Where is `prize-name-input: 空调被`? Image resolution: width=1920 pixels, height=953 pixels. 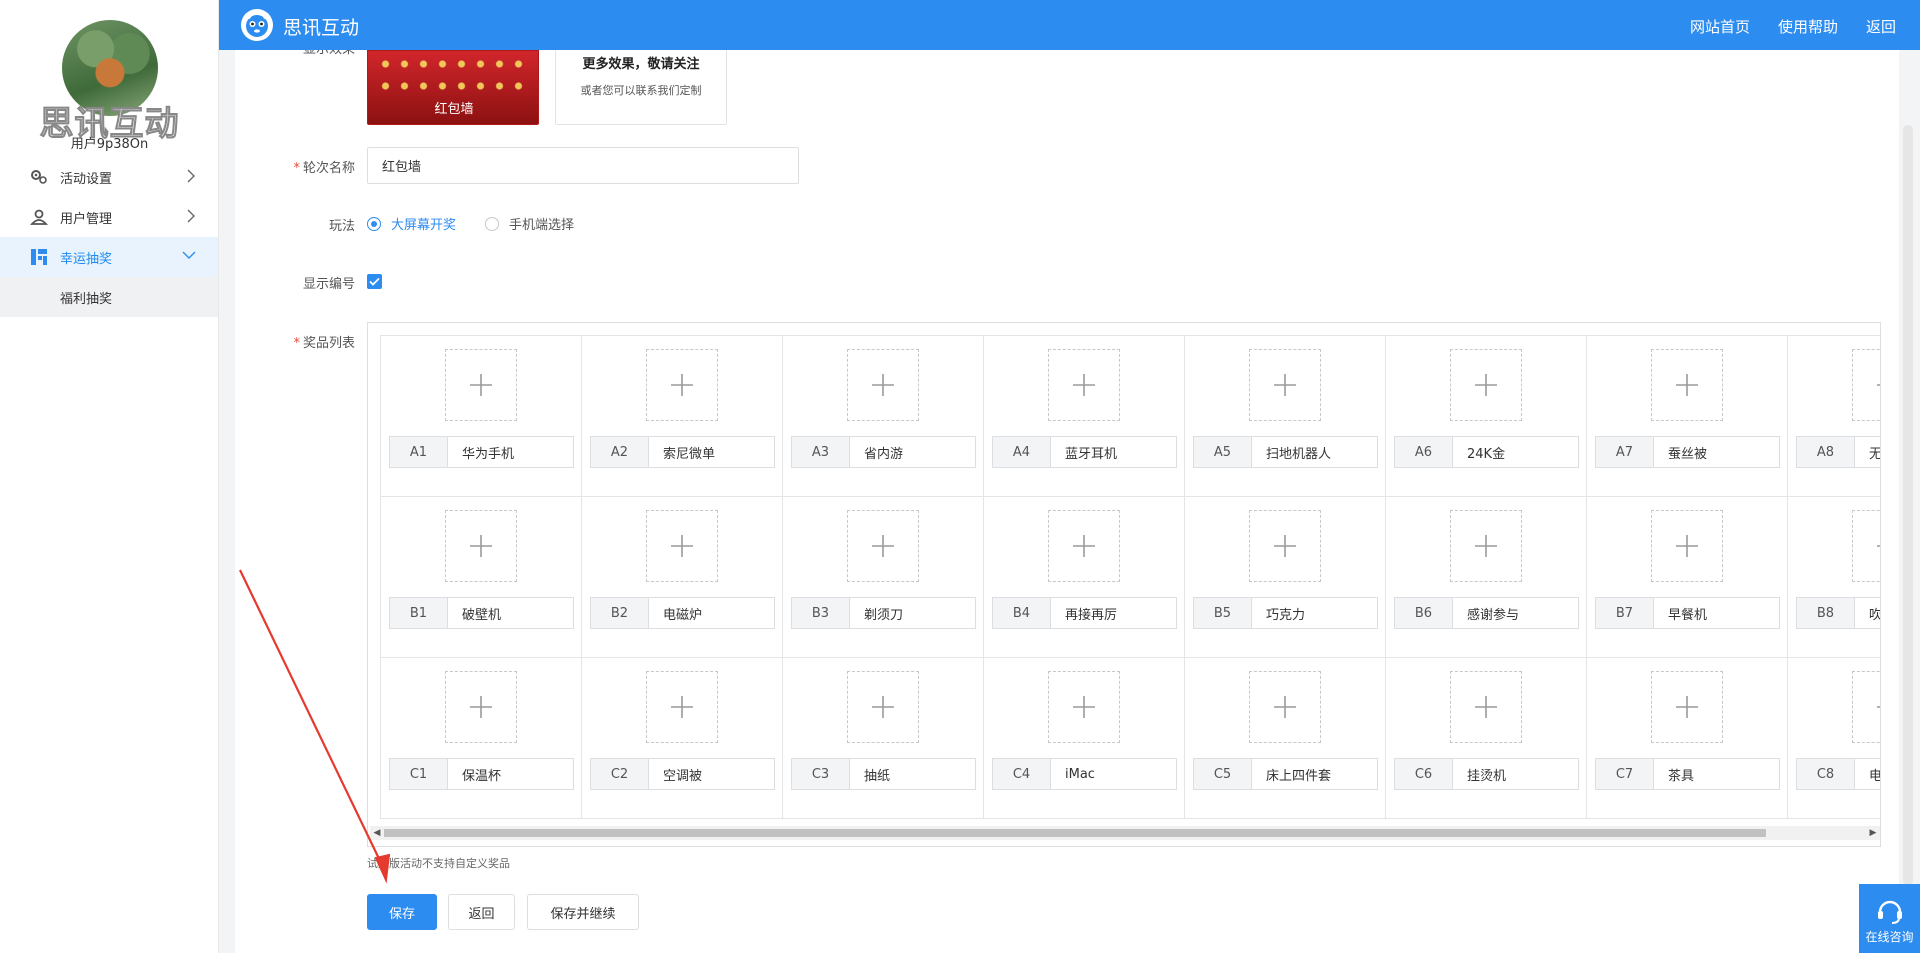 prize-name-input: 空调被 is located at coordinates (711, 774).